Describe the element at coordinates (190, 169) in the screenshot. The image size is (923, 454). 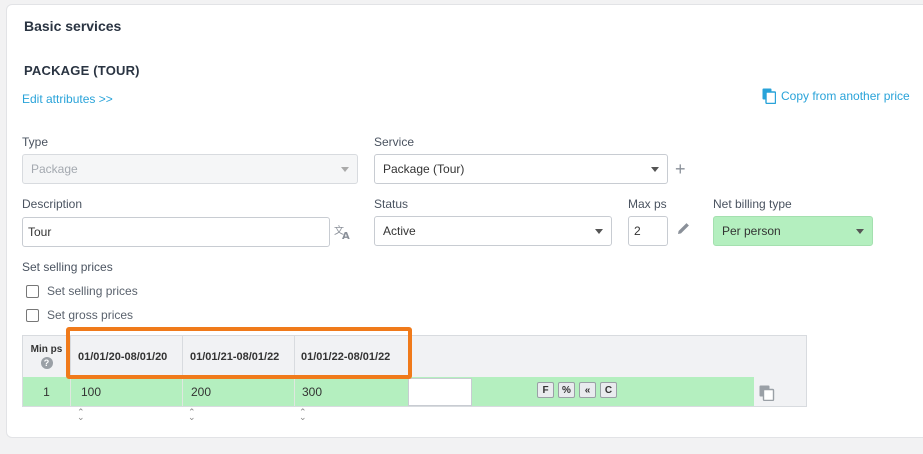
I see `type-select: Package` at that location.